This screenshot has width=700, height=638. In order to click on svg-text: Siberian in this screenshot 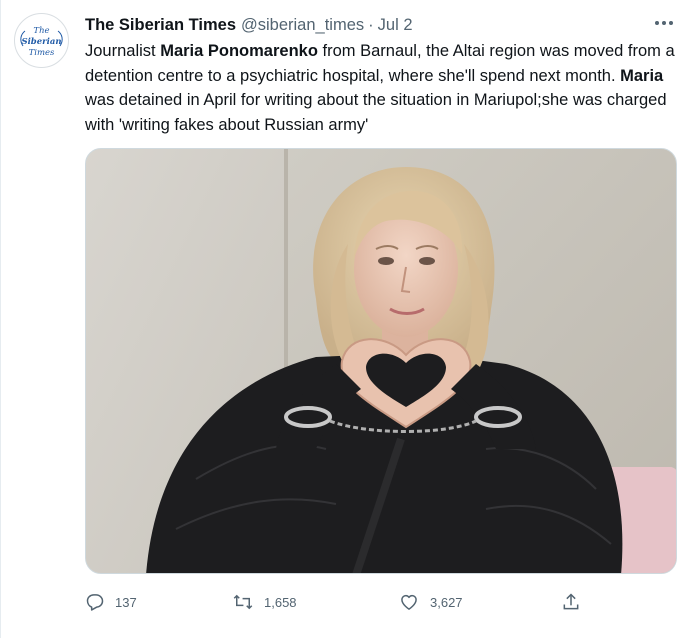, I will do `click(41, 42)`.